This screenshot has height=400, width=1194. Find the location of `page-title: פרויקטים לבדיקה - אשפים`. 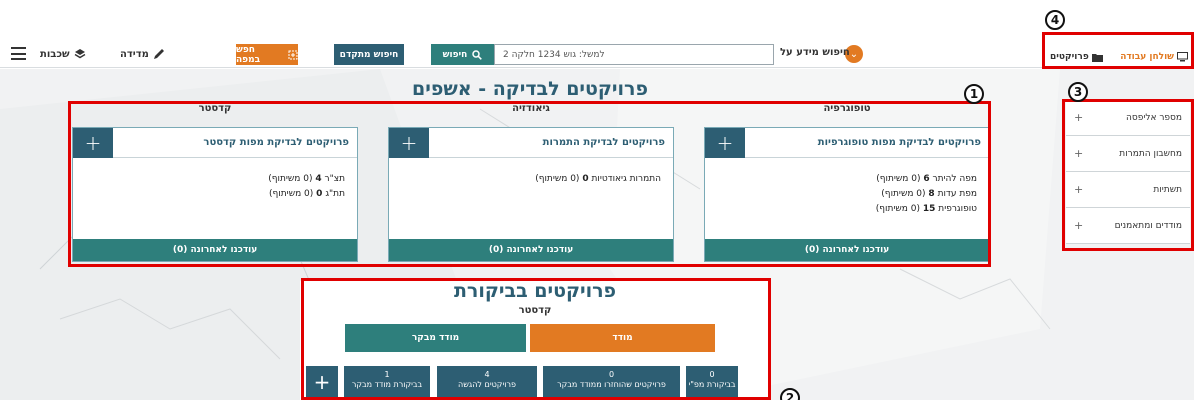

page-title: פרויקטים לבדיקה - אשפים is located at coordinates (530, 89).